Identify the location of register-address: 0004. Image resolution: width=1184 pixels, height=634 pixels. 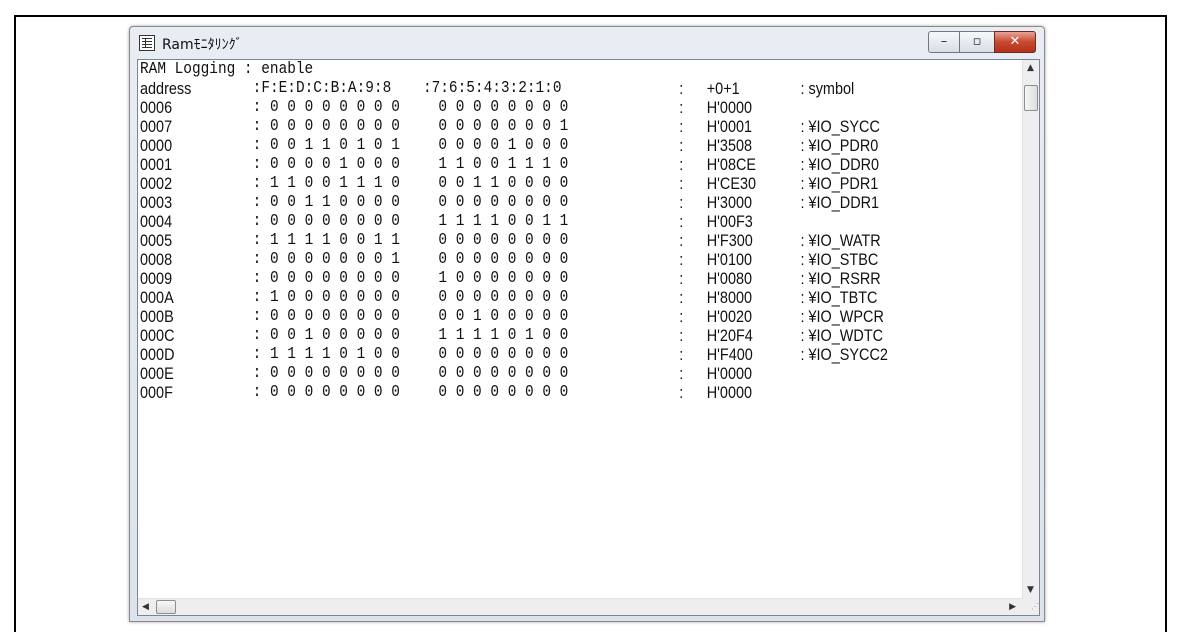
(156, 221).